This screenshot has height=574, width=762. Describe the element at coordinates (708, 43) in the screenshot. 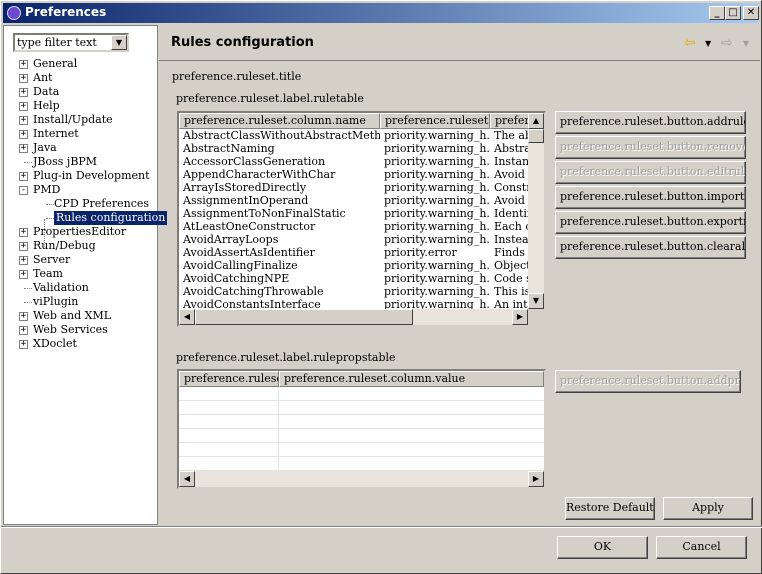

I see `back-menu-icon: ▼` at that location.